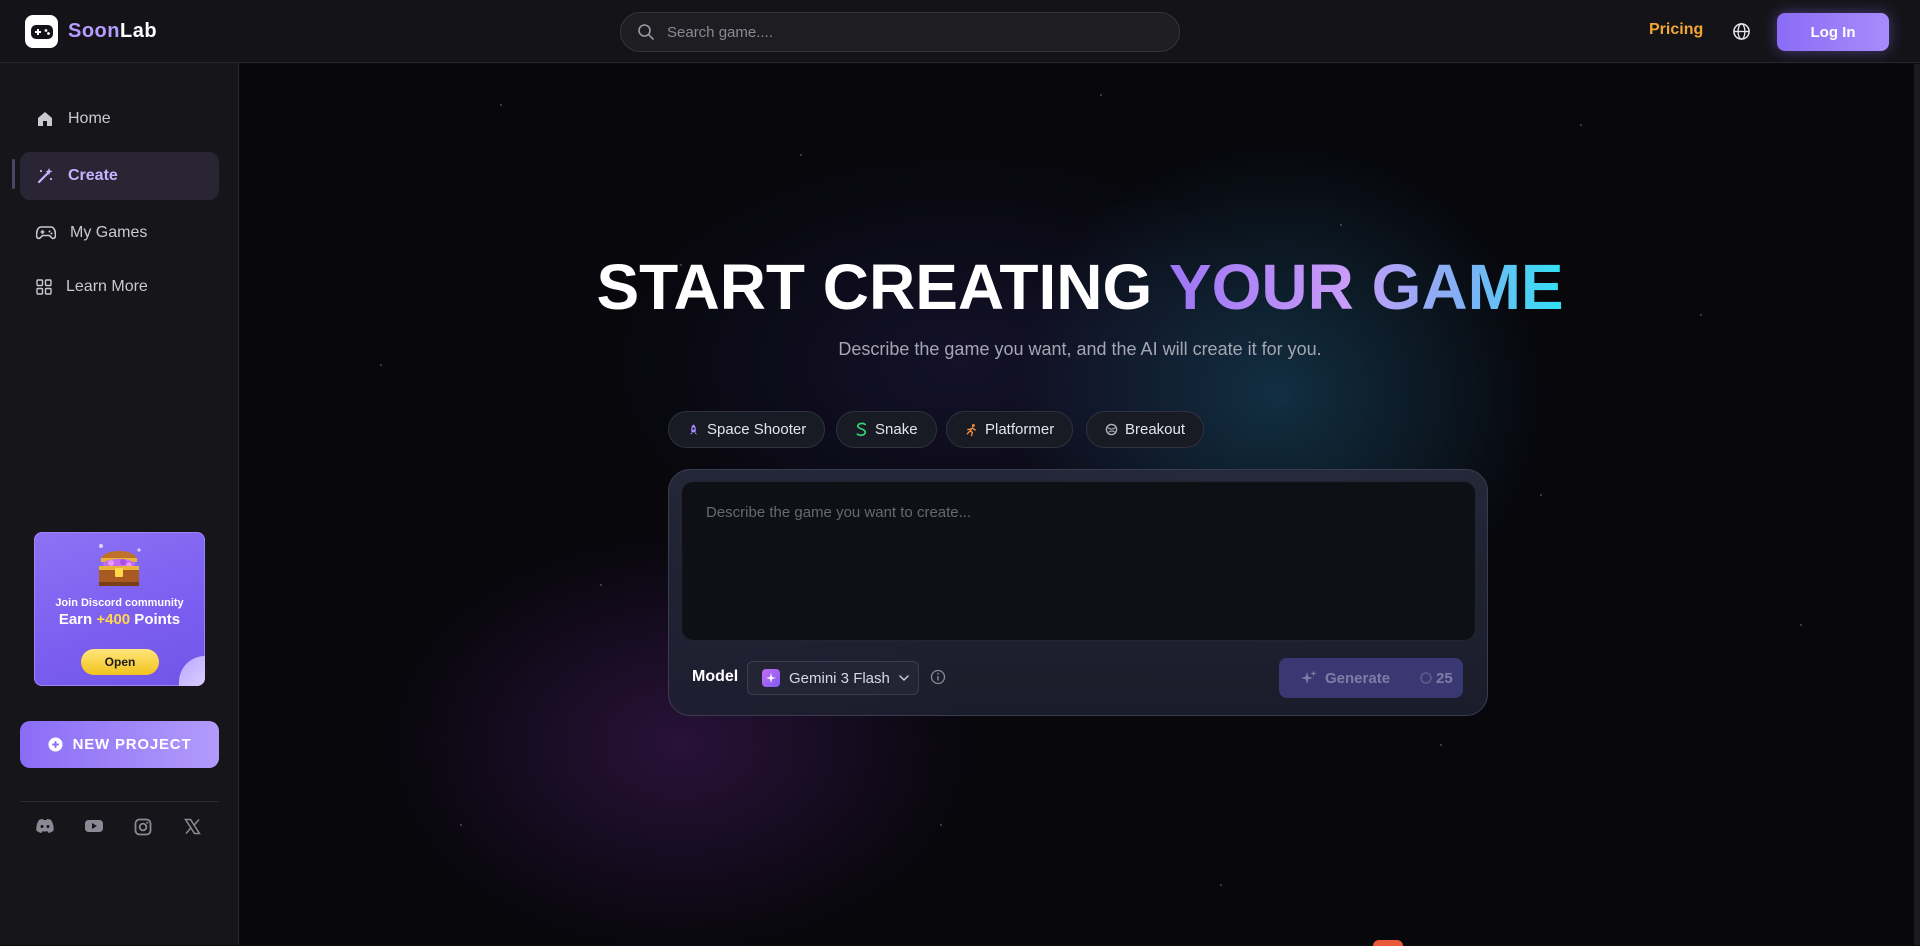 Image resolution: width=1920 pixels, height=946 pixels. I want to click on sidebar-item-create: Create, so click(119, 176).